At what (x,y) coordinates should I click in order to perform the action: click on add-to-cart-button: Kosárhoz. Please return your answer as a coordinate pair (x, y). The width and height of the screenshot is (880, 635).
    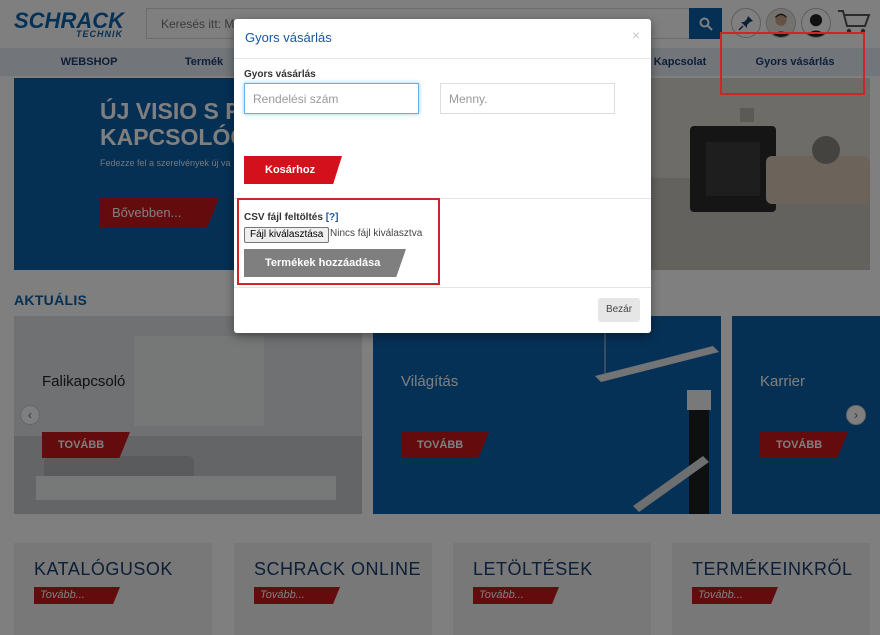
    Looking at the image, I should click on (293, 170).